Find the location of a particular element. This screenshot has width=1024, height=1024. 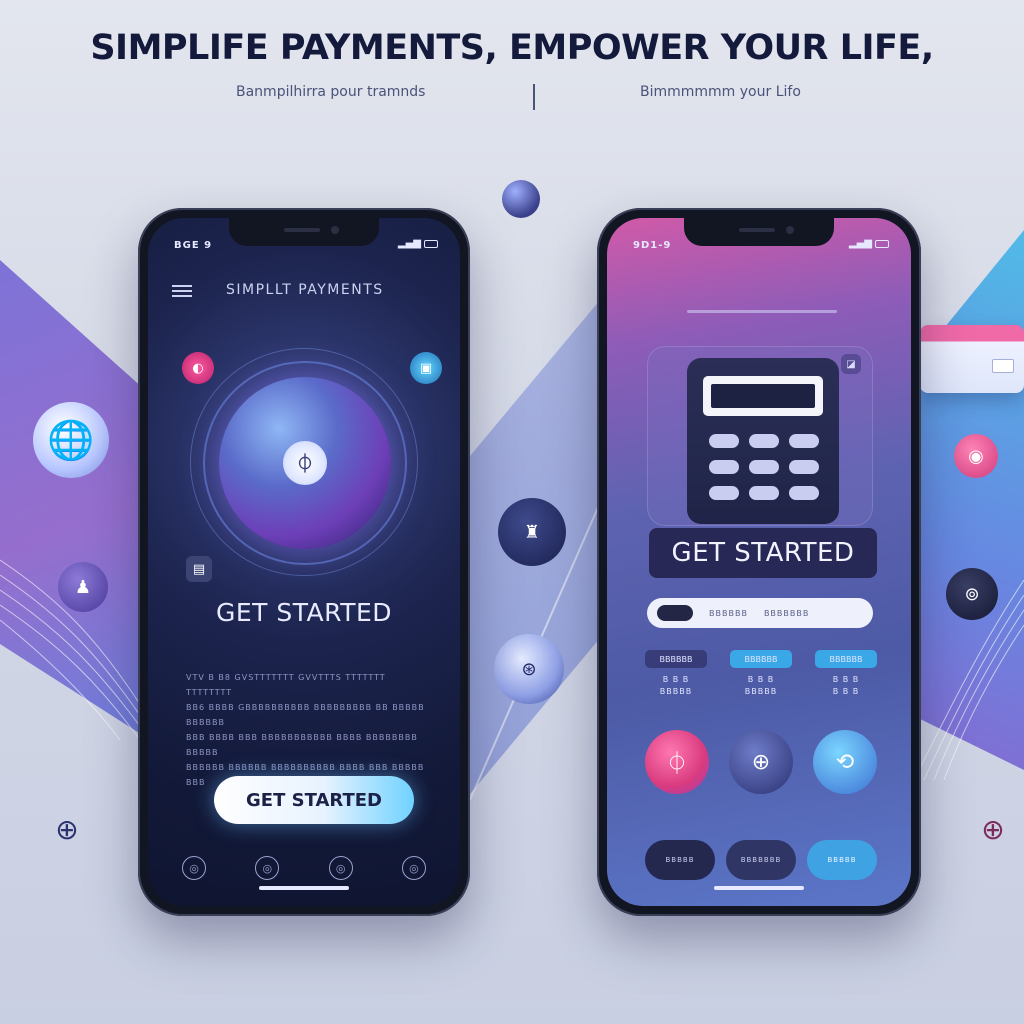

nav-profile-icon: ◎ is located at coordinates (413, 868).